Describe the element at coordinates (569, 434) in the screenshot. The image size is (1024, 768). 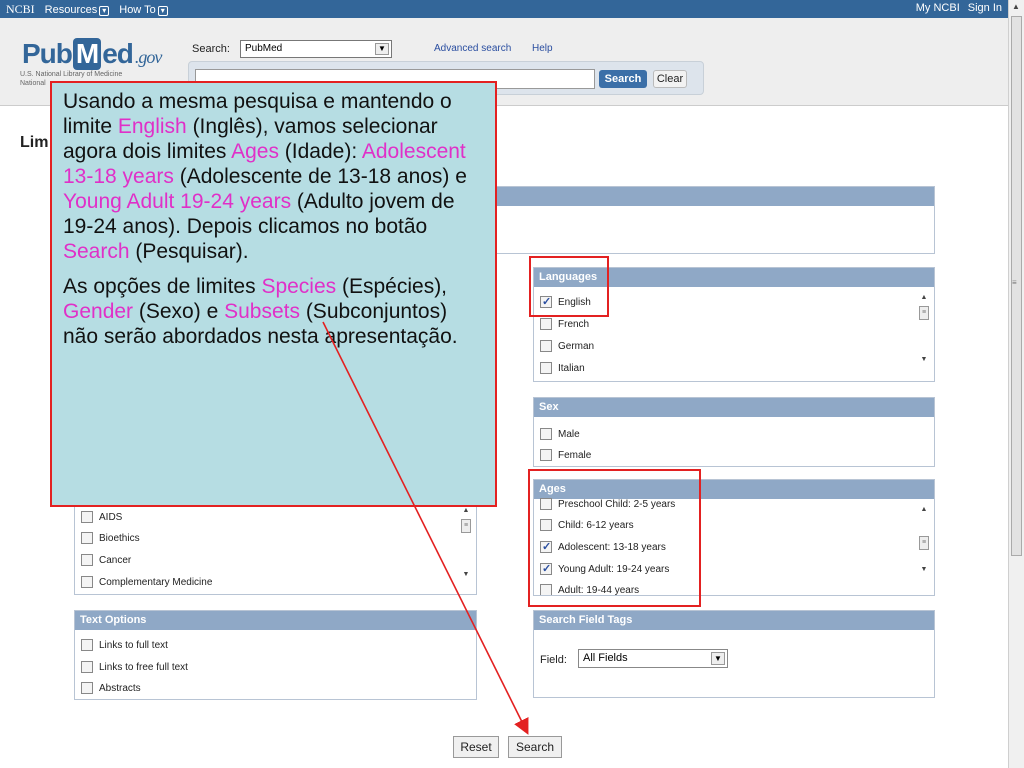
I see `option-label: Male` at that location.